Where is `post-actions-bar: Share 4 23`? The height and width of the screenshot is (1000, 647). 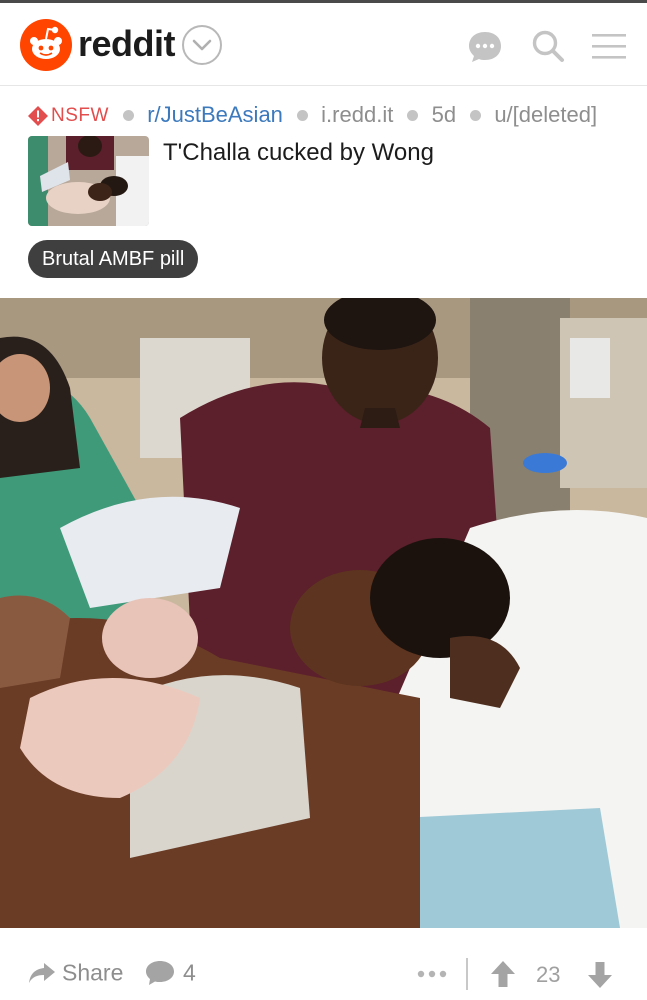 post-actions-bar: Share 4 23 is located at coordinates (323, 971).